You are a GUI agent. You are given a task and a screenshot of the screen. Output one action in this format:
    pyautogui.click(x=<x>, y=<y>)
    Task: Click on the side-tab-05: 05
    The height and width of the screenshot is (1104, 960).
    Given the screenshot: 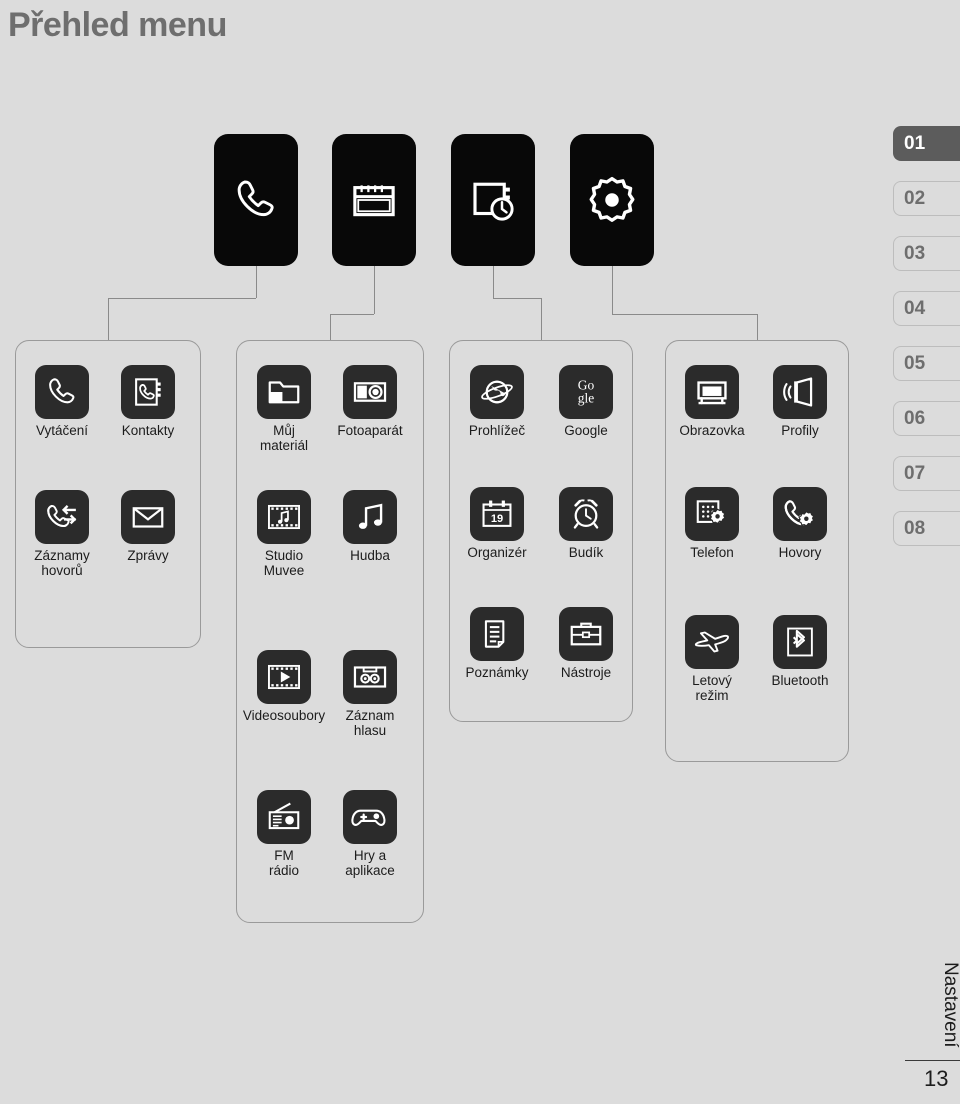 What is the action you would take?
    pyautogui.click(x=926, y=363)
    